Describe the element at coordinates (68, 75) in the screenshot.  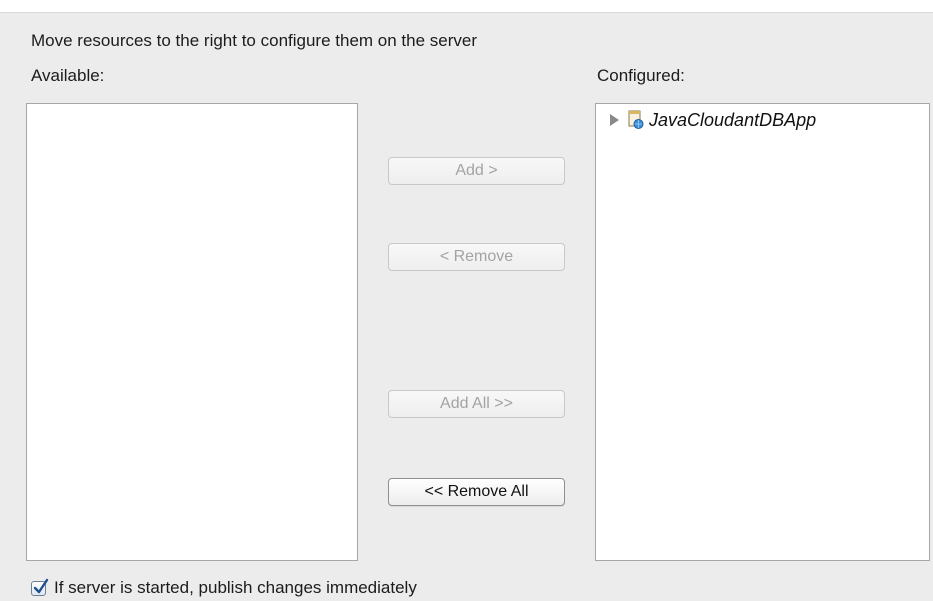
I see `available-label: Available:` at that location.